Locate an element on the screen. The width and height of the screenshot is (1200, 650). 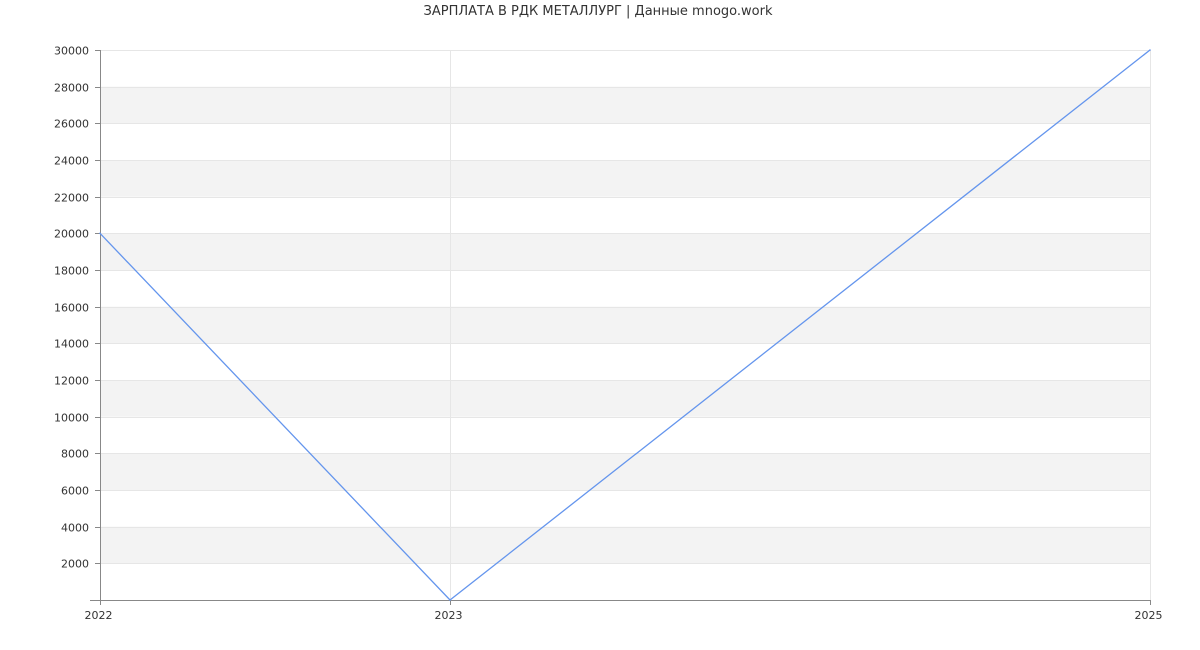
x-tick-label: 2023 is located at coordinates (449, 615).